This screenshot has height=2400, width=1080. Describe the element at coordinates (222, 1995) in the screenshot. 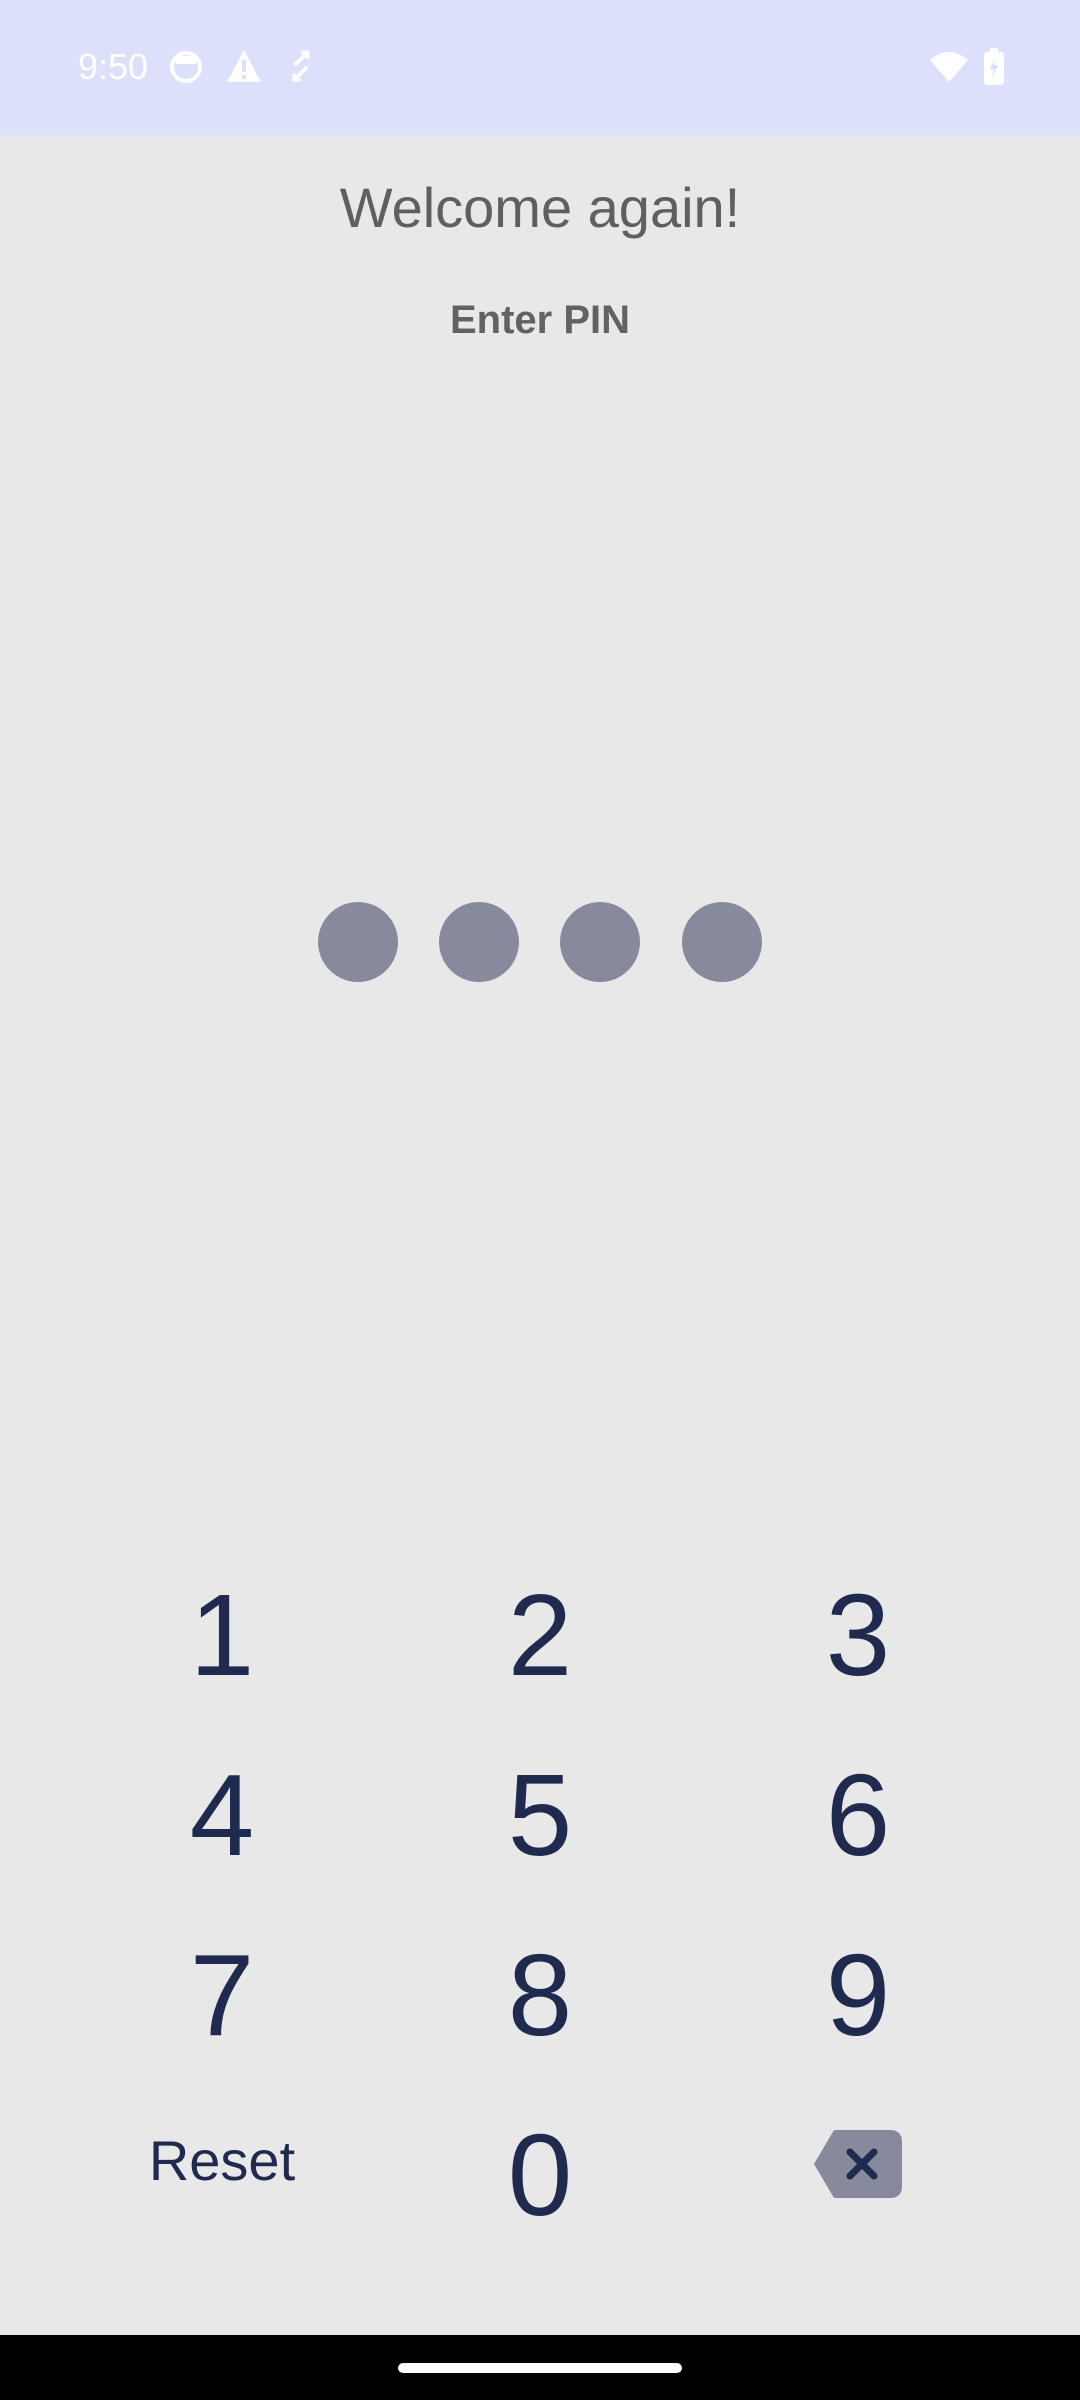

I see `key-7: 7` at that location.